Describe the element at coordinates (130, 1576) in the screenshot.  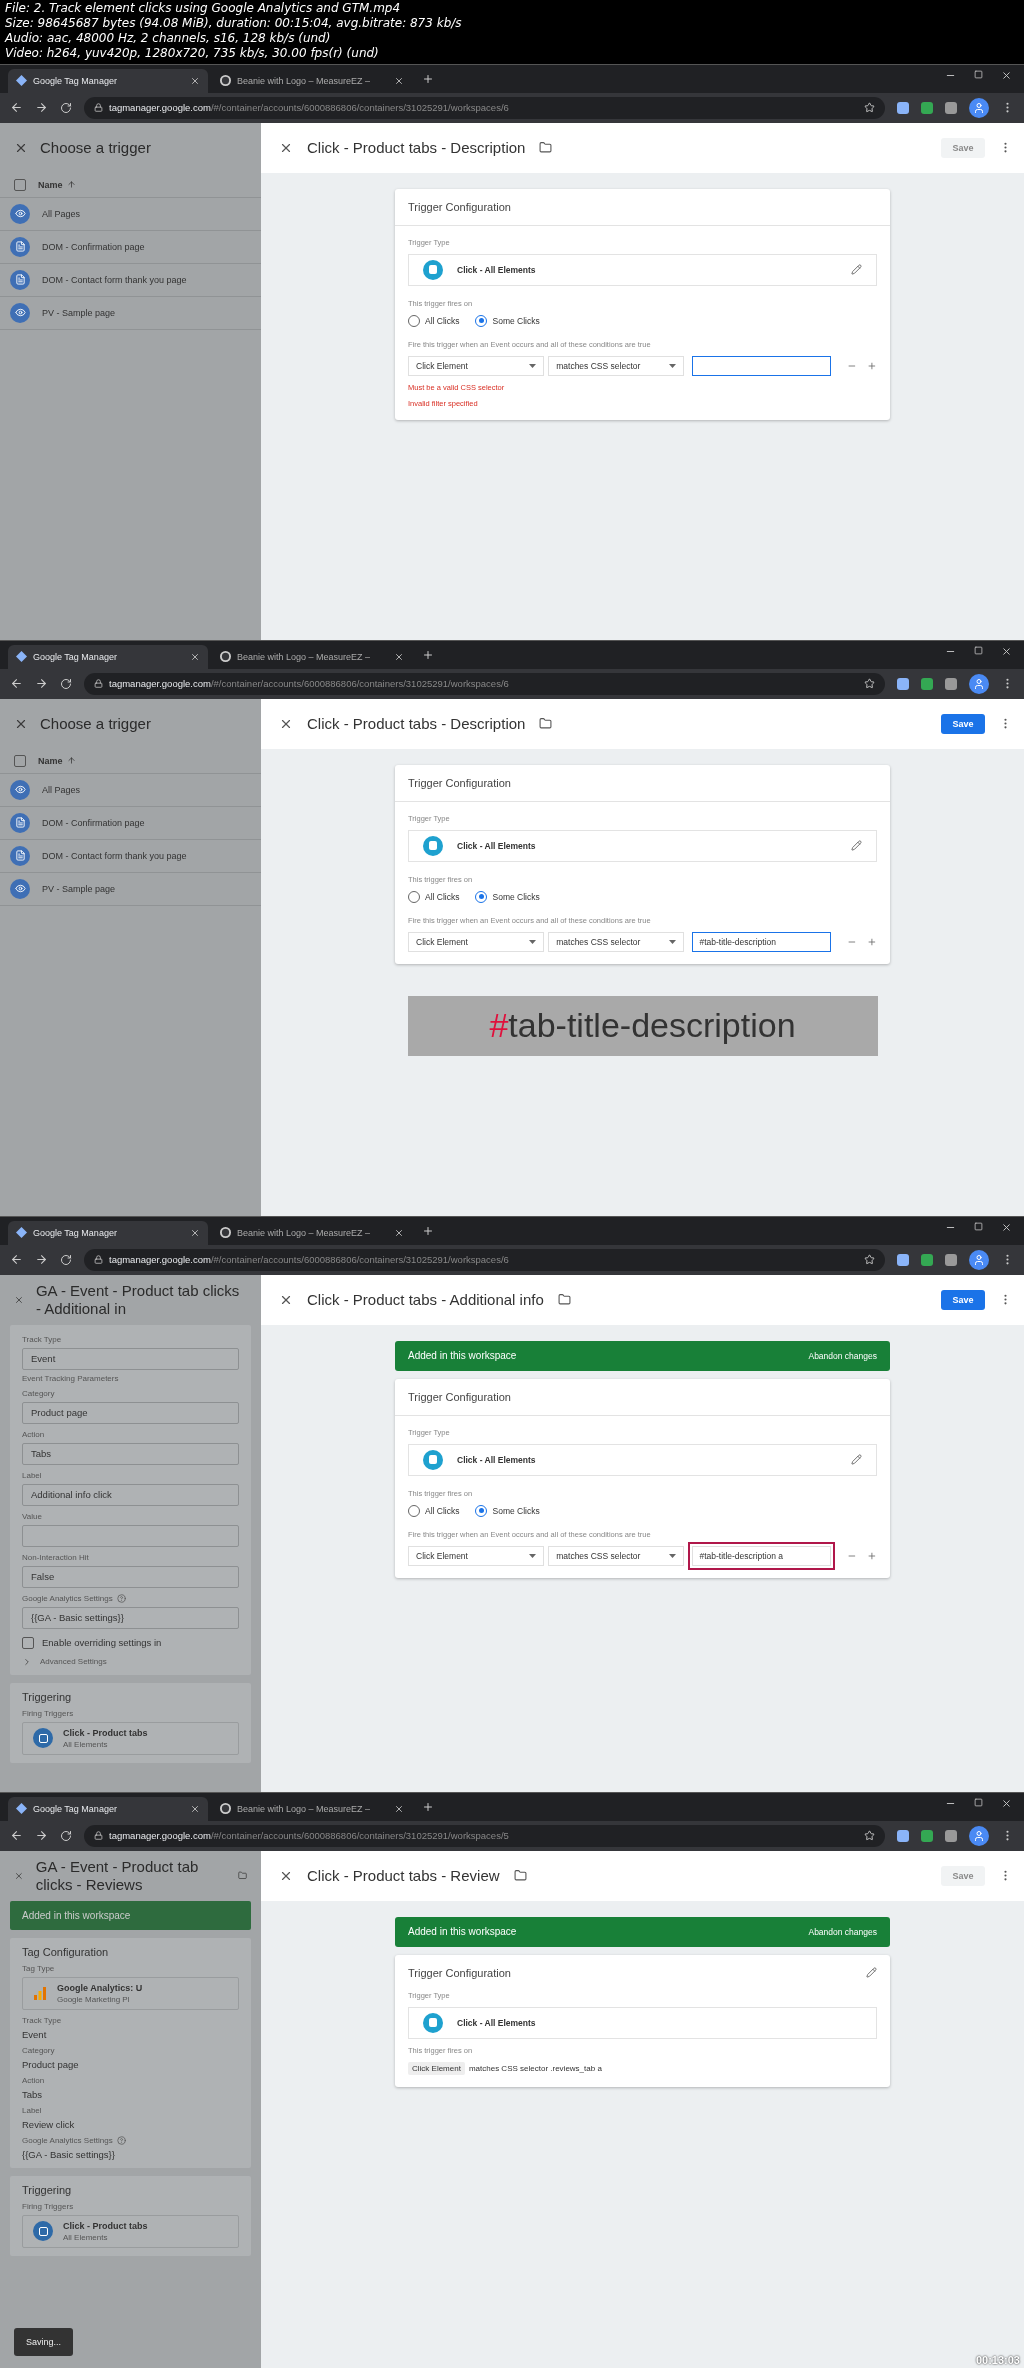
I see `input-field: False` at that location.